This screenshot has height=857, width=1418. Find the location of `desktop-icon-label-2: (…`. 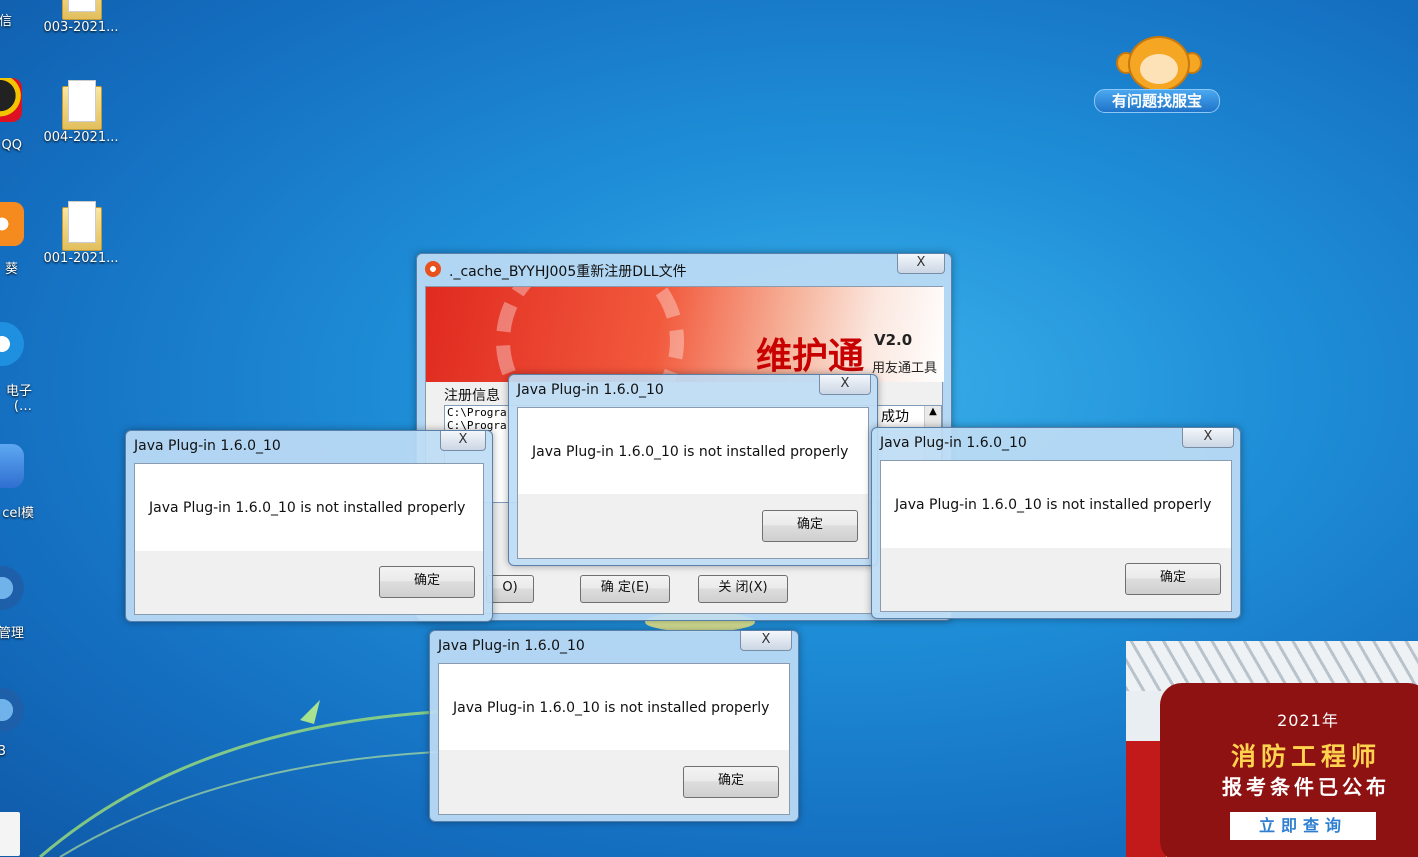

desktop-icon-label-2: (… is located at coordinates (22, 406).